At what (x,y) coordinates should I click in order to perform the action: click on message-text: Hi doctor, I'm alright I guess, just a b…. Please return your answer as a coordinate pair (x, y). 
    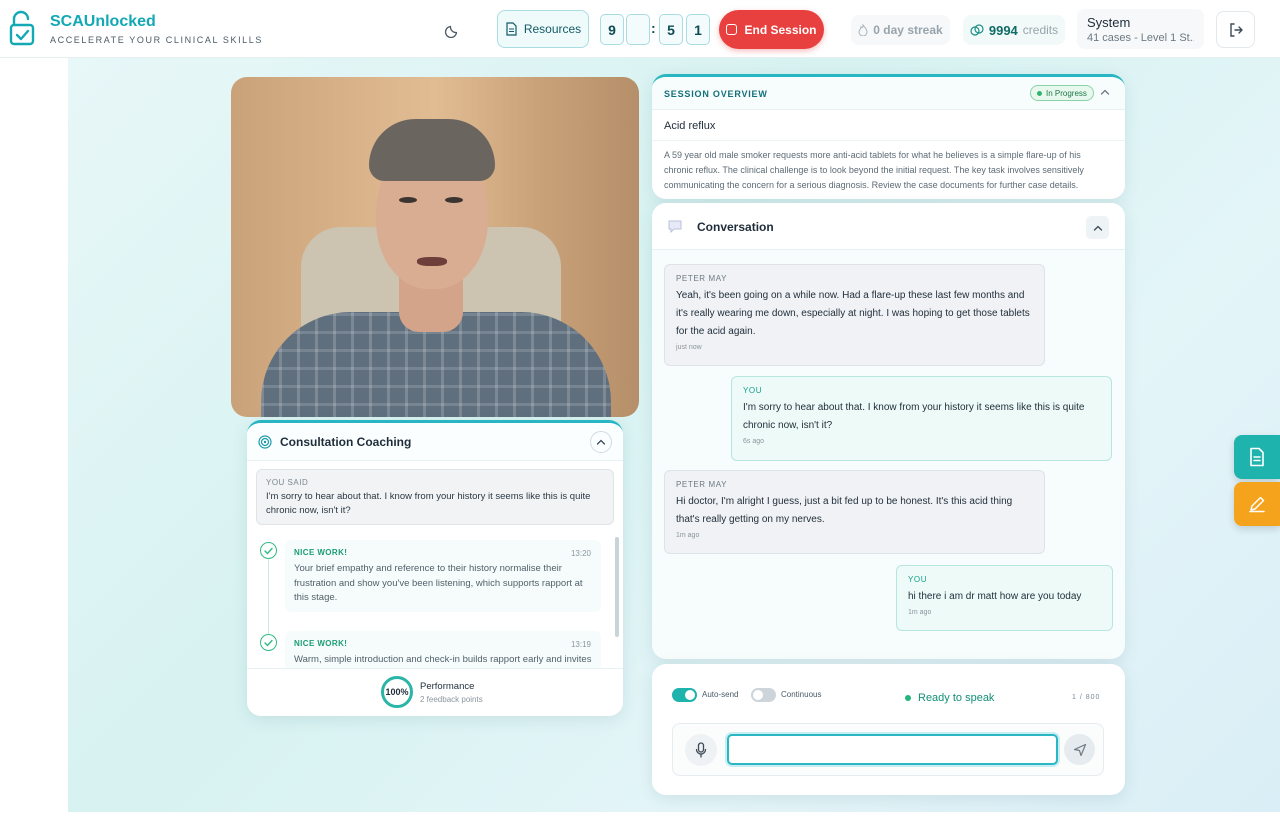
    Looking at the image, I should click on (844, 510).